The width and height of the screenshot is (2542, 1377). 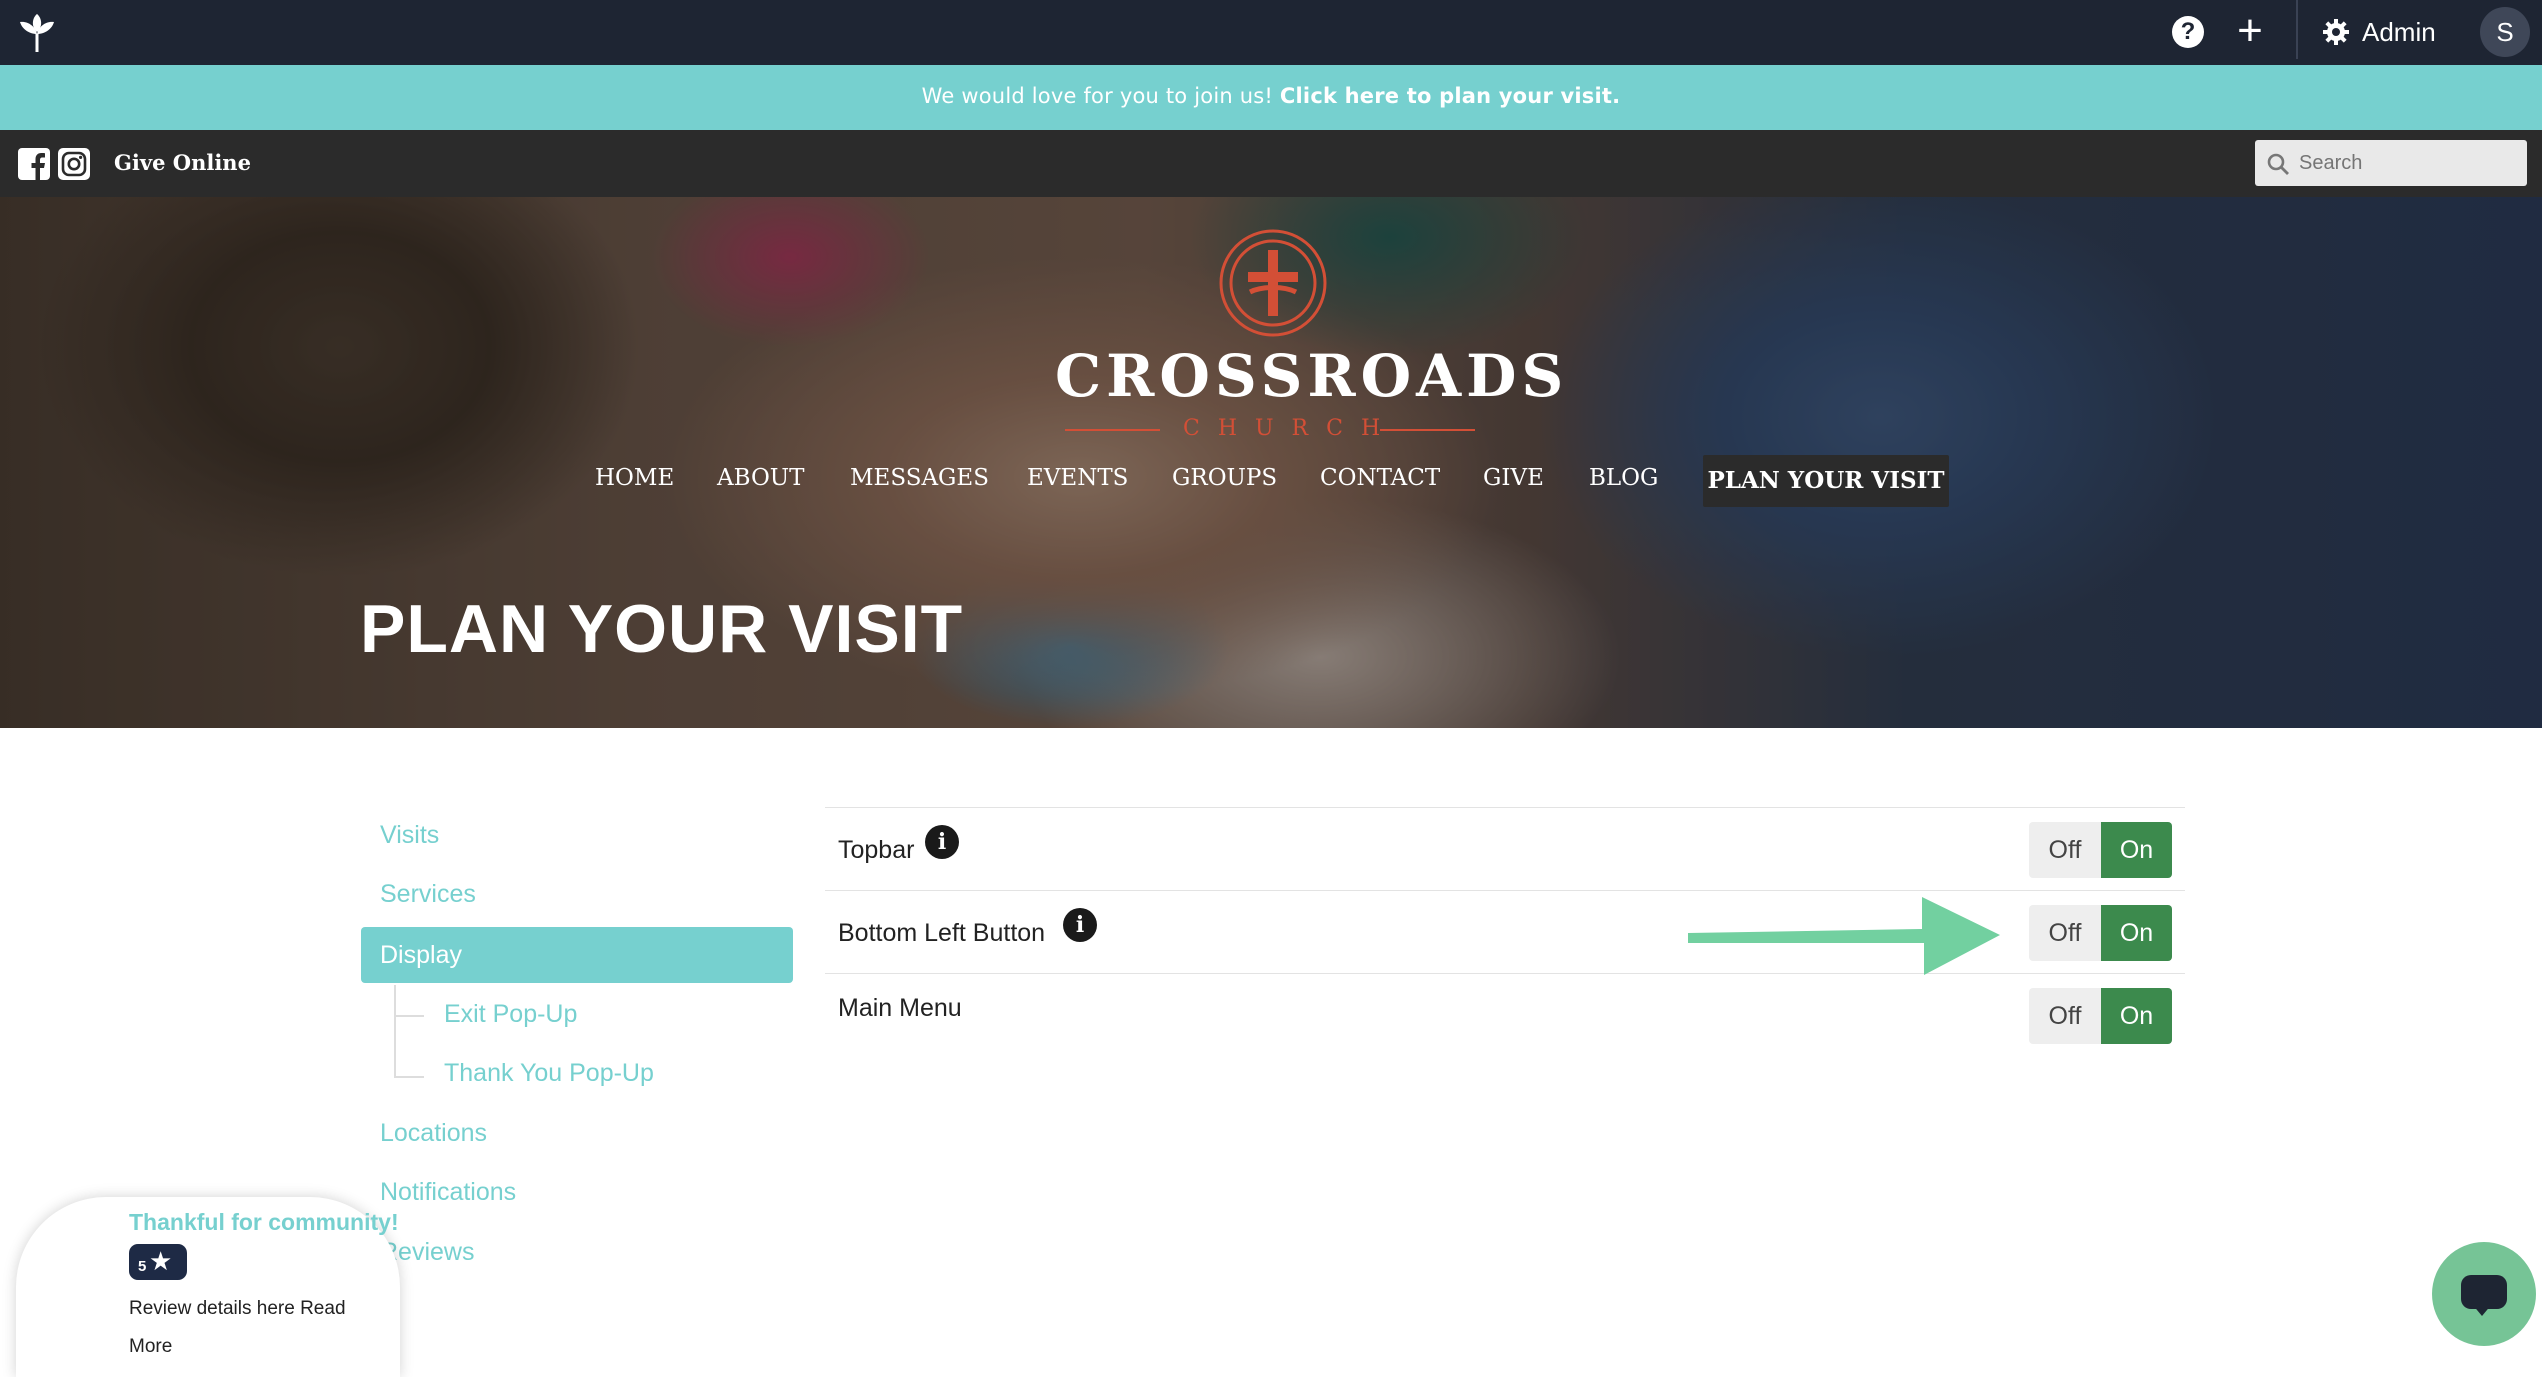 I want to click on setting-label: Main Menu, so click(x=900, y=1008).